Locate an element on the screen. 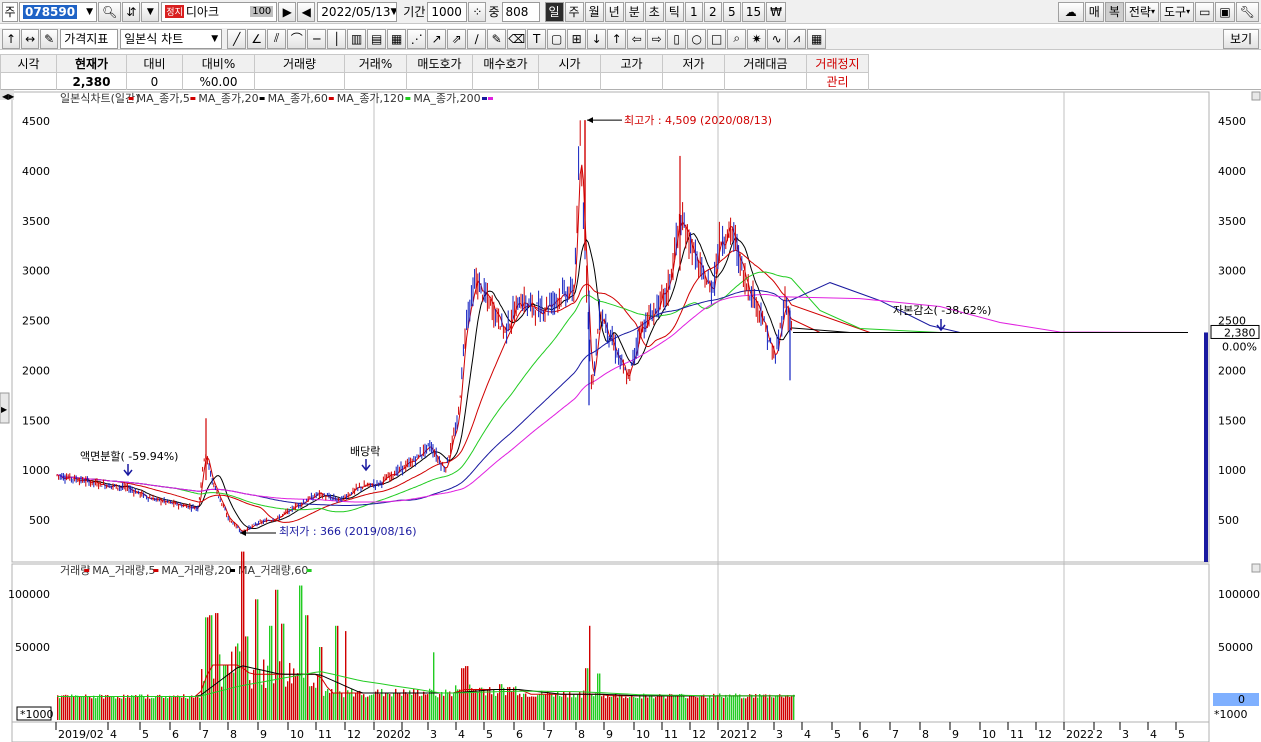  count-input: 808 is located at coordinates (520, 11).